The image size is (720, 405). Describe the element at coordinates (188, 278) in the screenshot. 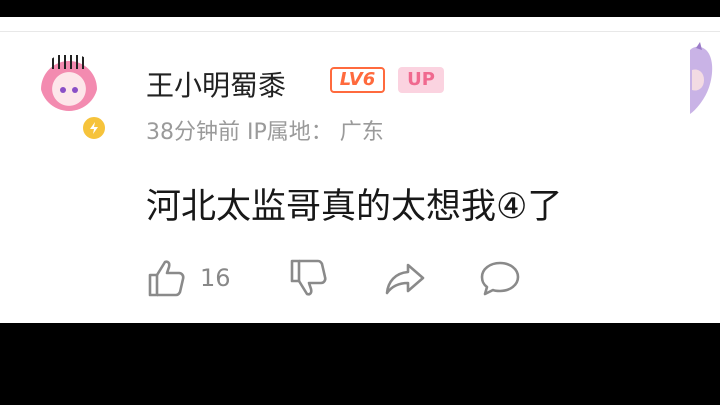

I see `like-button: 16` at that location.